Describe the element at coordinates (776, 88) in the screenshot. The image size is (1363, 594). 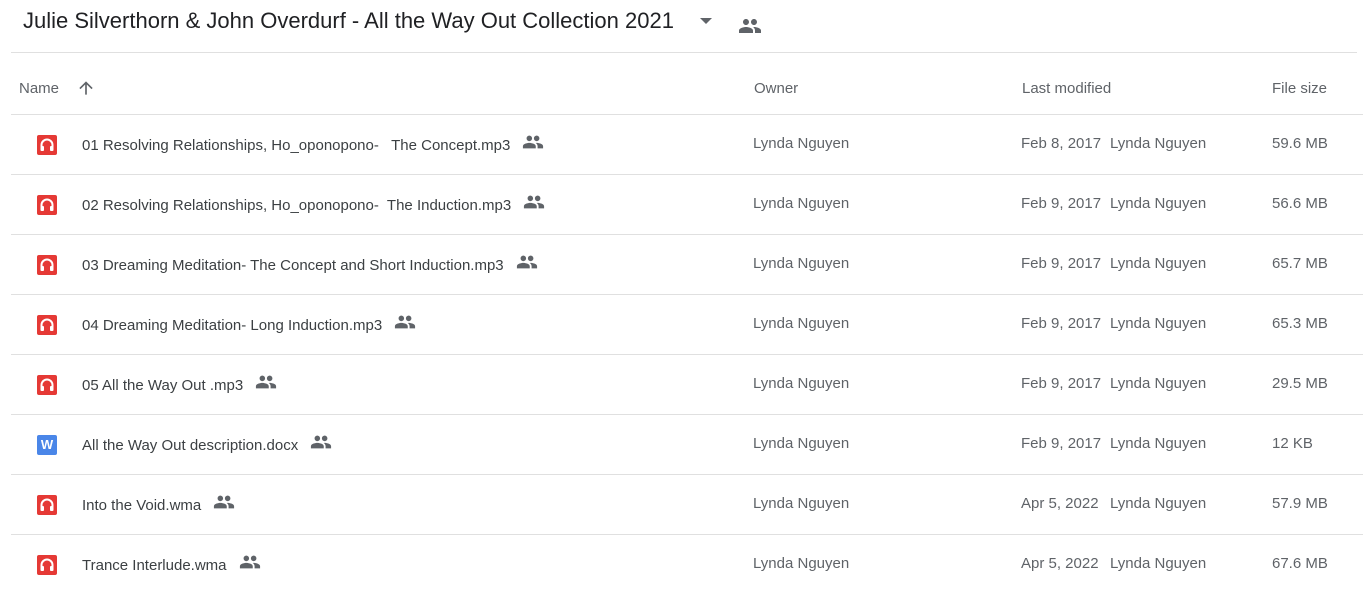
I see `column-header-owner: Owner` at that location.